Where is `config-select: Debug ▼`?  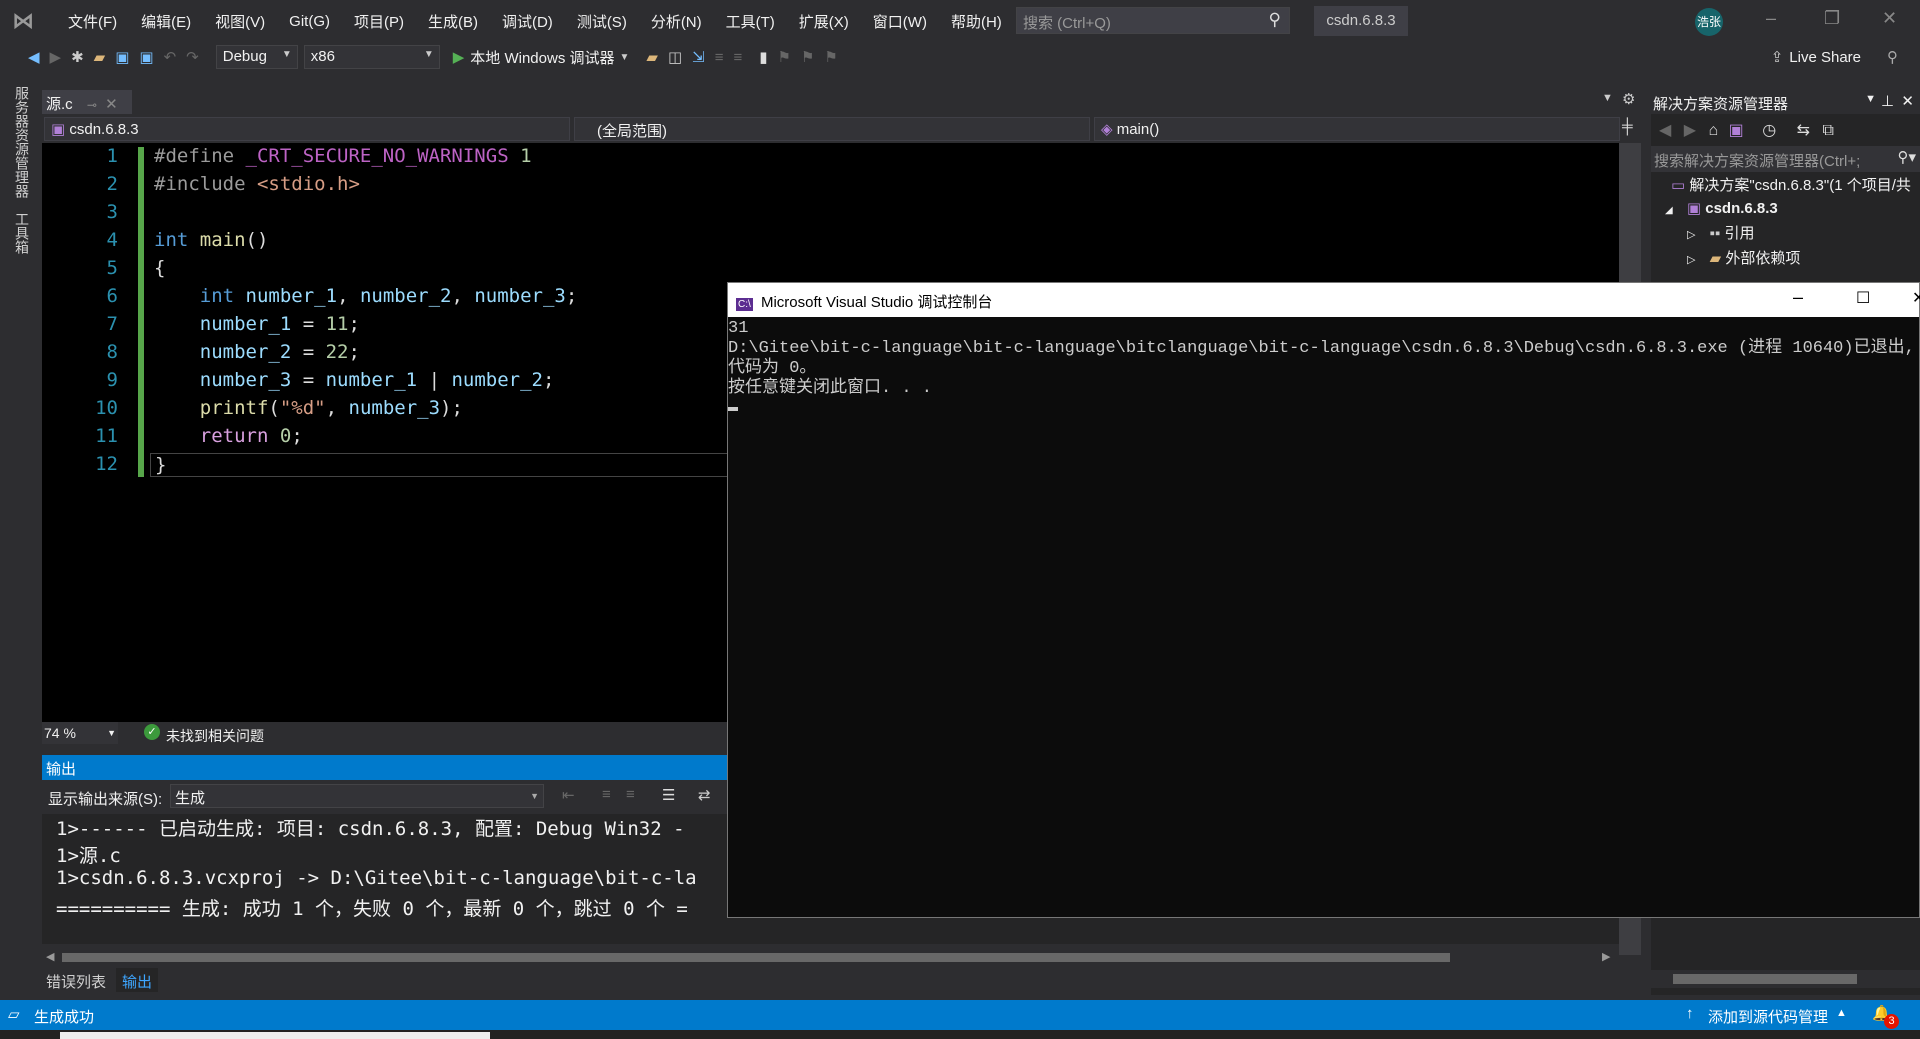 config-select: Debug ▼ is located at coordinates (256, 57).